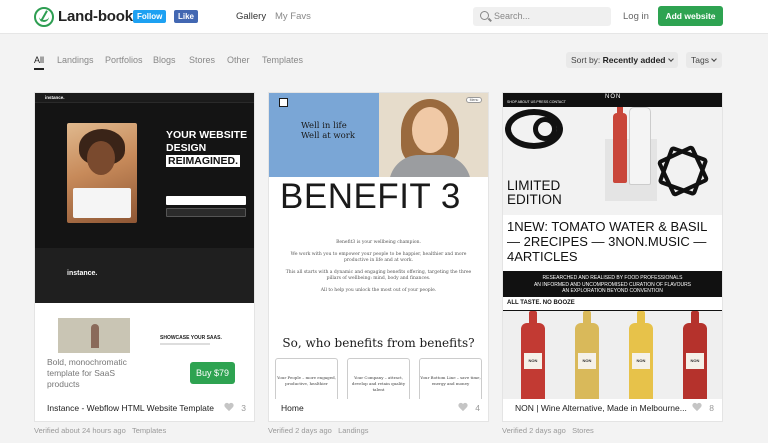  I want to click on filter-stores: Stores, so click(202, 60).